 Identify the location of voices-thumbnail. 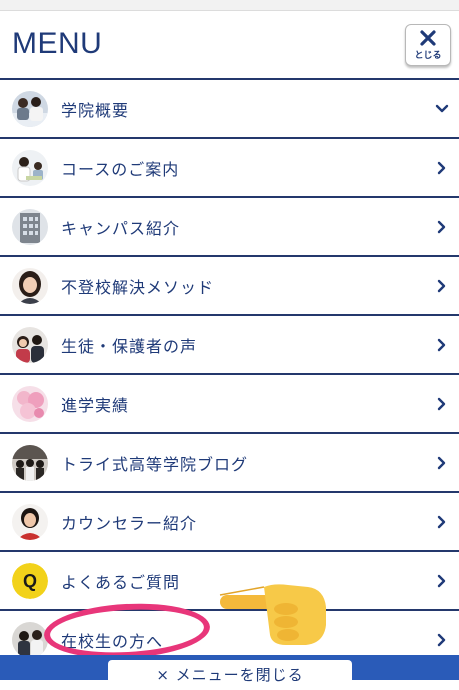
(30, 345).